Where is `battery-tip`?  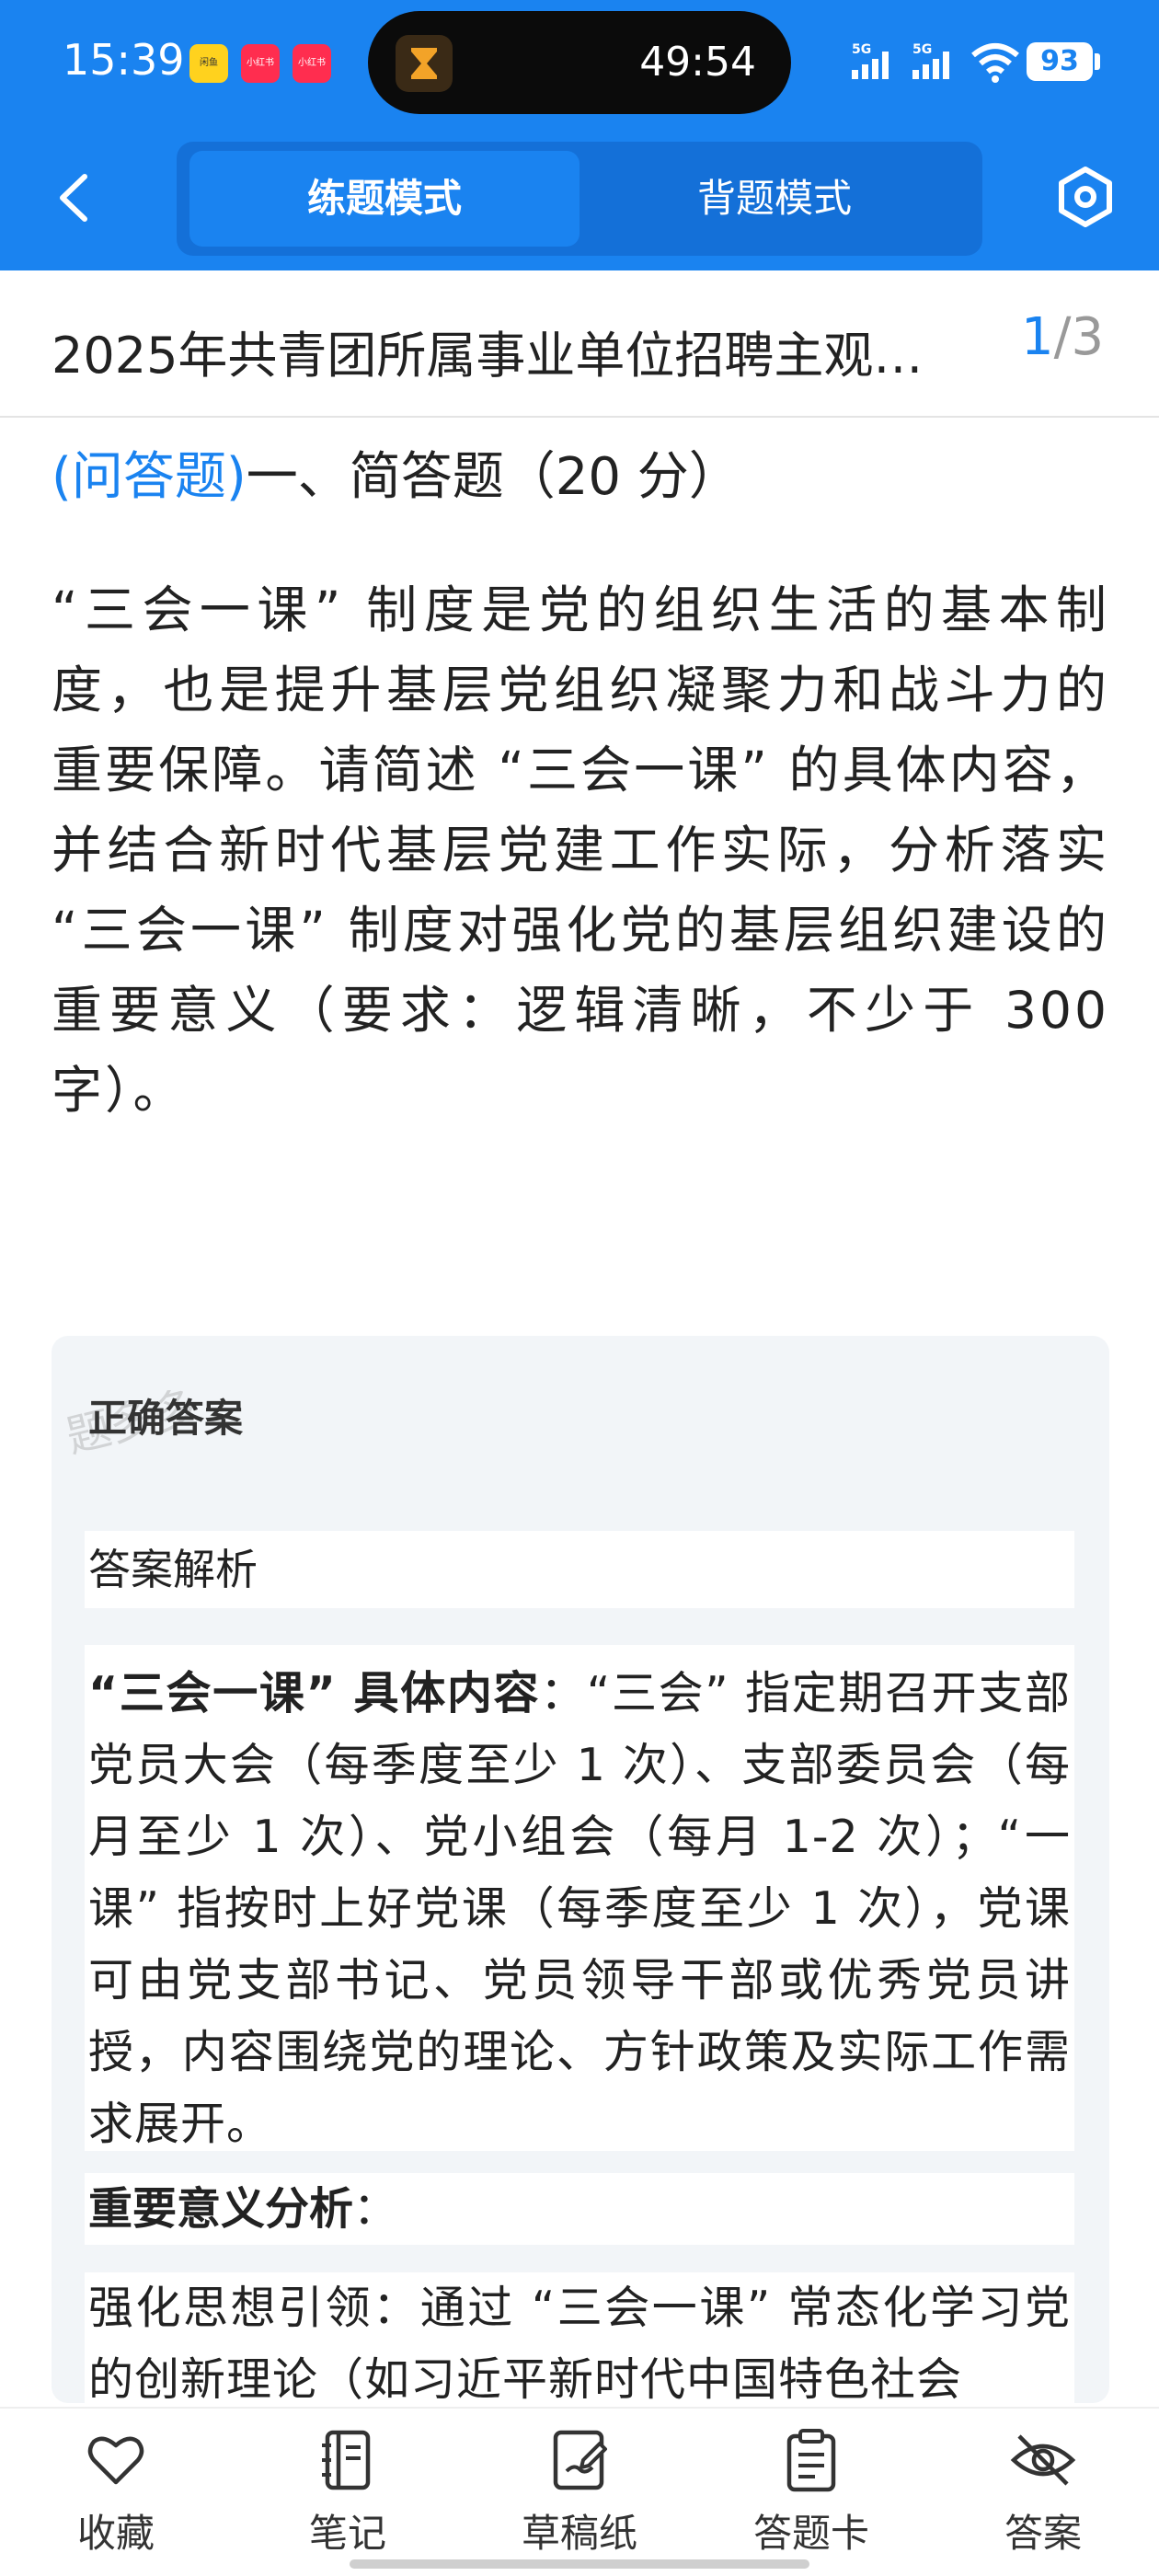
battery-tip is located at coordinates (1097, 61).